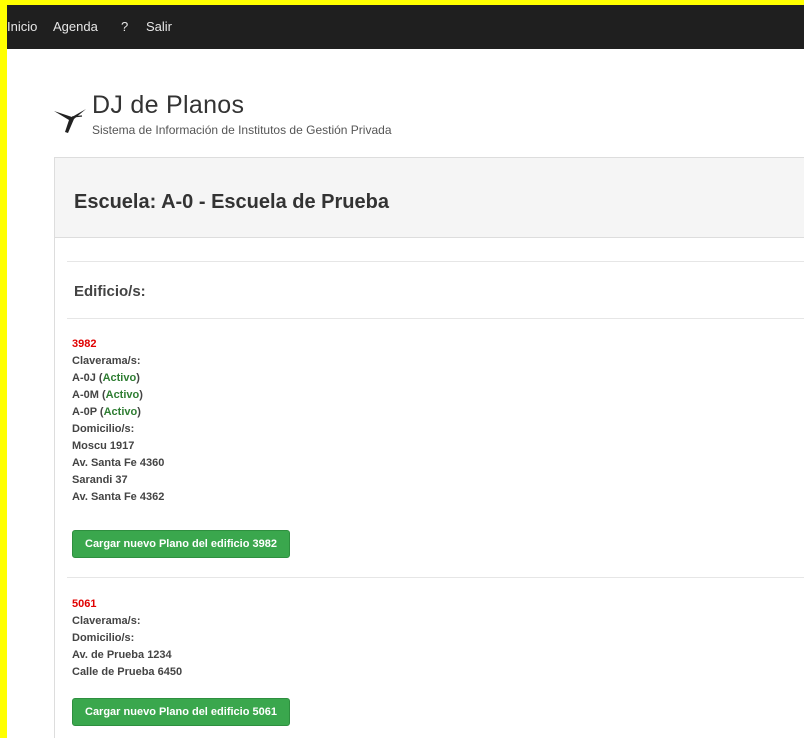 This screenshot has width=804, height=738. I want to click on domicilio-item: Av. Santa Fe 4362, so click(118, 497).